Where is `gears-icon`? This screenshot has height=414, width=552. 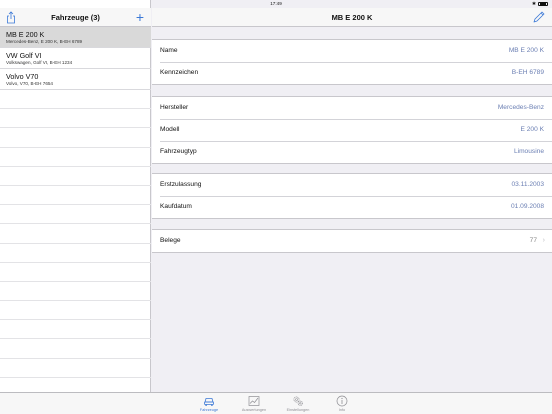
gears-icon is located at coordinates (298, 401).